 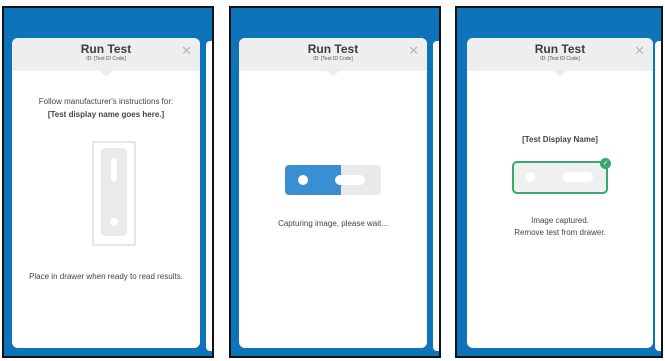 What do you see at coordinates (106, 101) in the screenshot?
I see `instruction-text: Follow manufacturer's instructions for:` at bounding box center [106, 101].